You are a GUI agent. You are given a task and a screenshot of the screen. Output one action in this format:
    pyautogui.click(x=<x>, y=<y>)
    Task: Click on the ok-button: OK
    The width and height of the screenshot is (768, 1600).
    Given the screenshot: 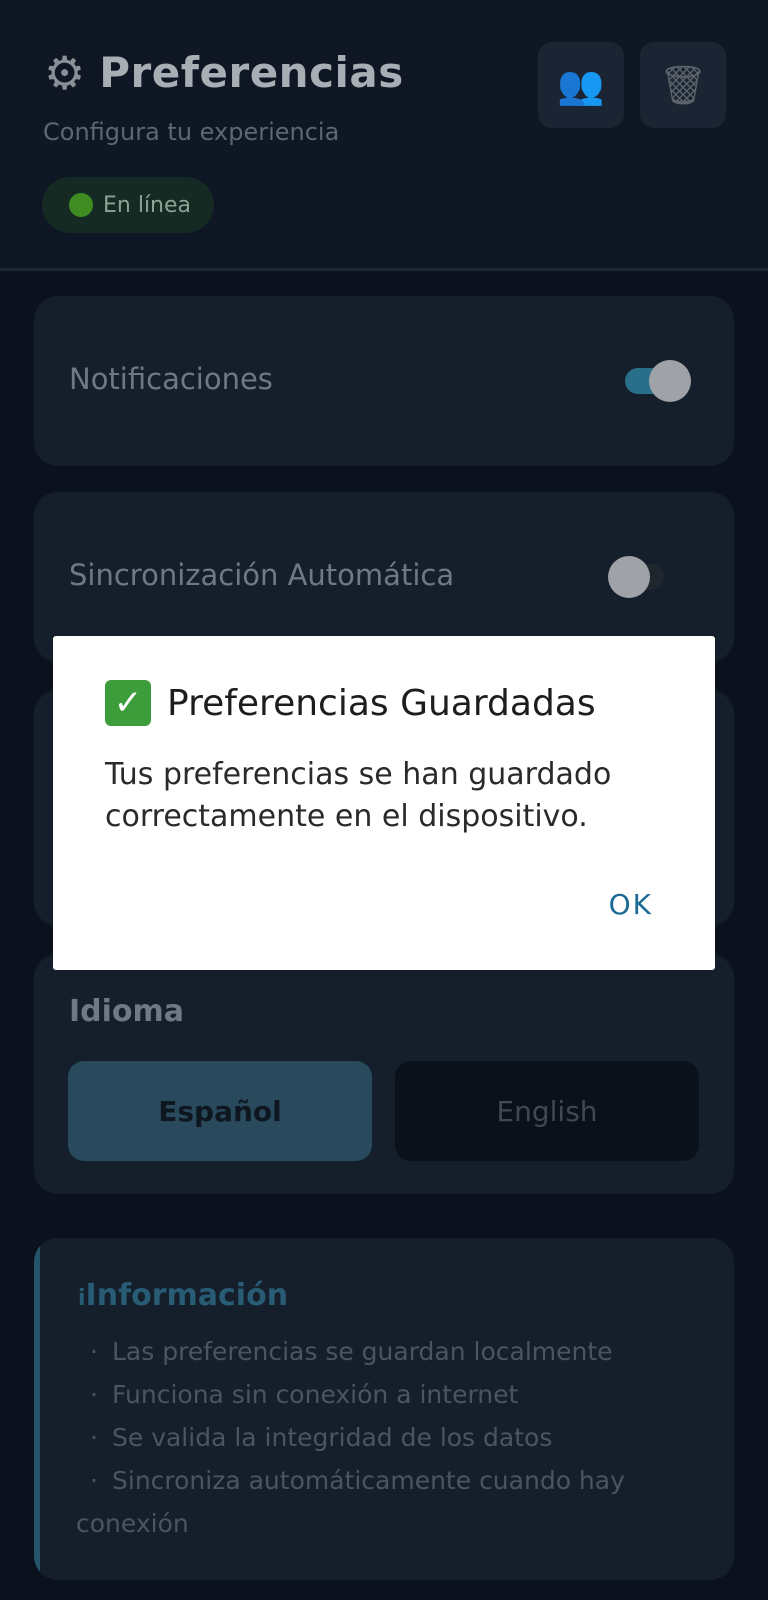 What is the action you would take?
    pyautogui.click(x=631, y=904)
    